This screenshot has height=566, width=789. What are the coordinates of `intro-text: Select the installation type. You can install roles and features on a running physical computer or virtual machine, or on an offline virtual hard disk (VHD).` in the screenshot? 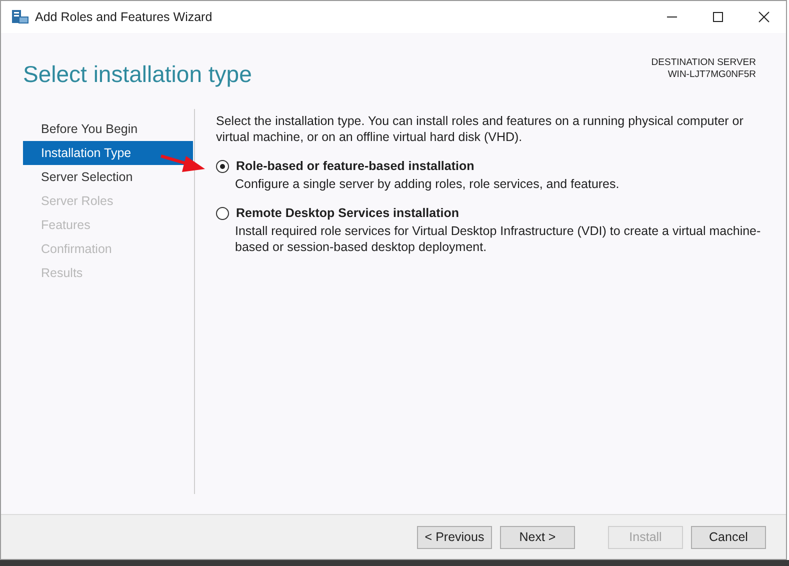 It's located at (480, 129).